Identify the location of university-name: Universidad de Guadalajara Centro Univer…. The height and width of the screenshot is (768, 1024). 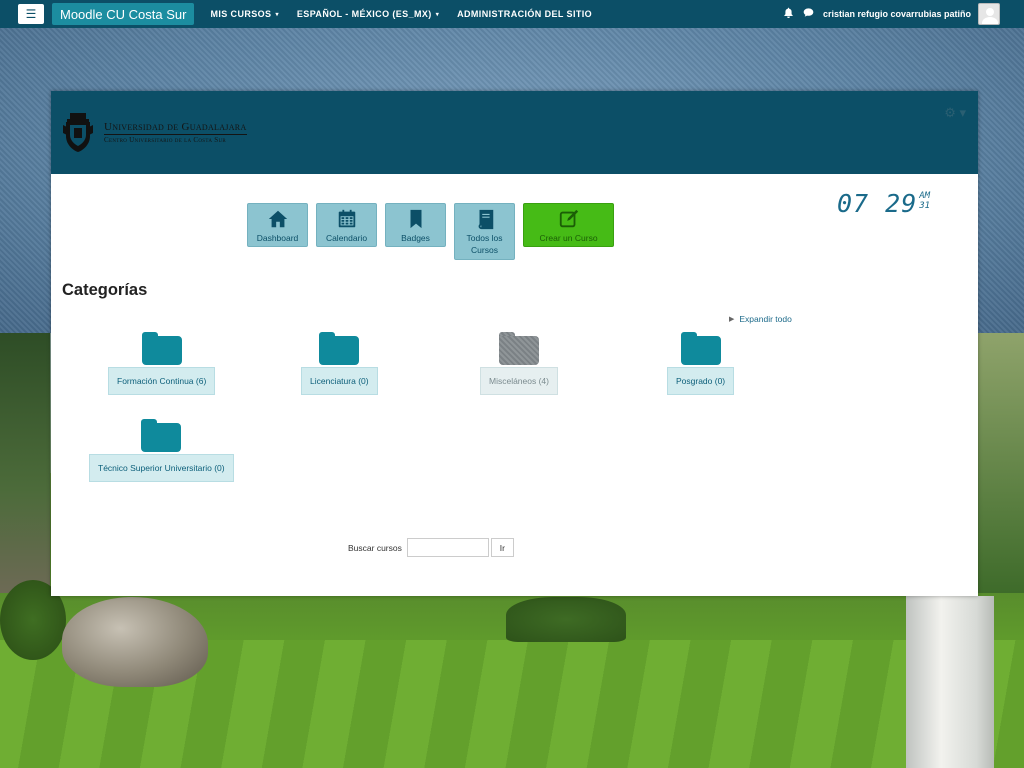
(175, 132).